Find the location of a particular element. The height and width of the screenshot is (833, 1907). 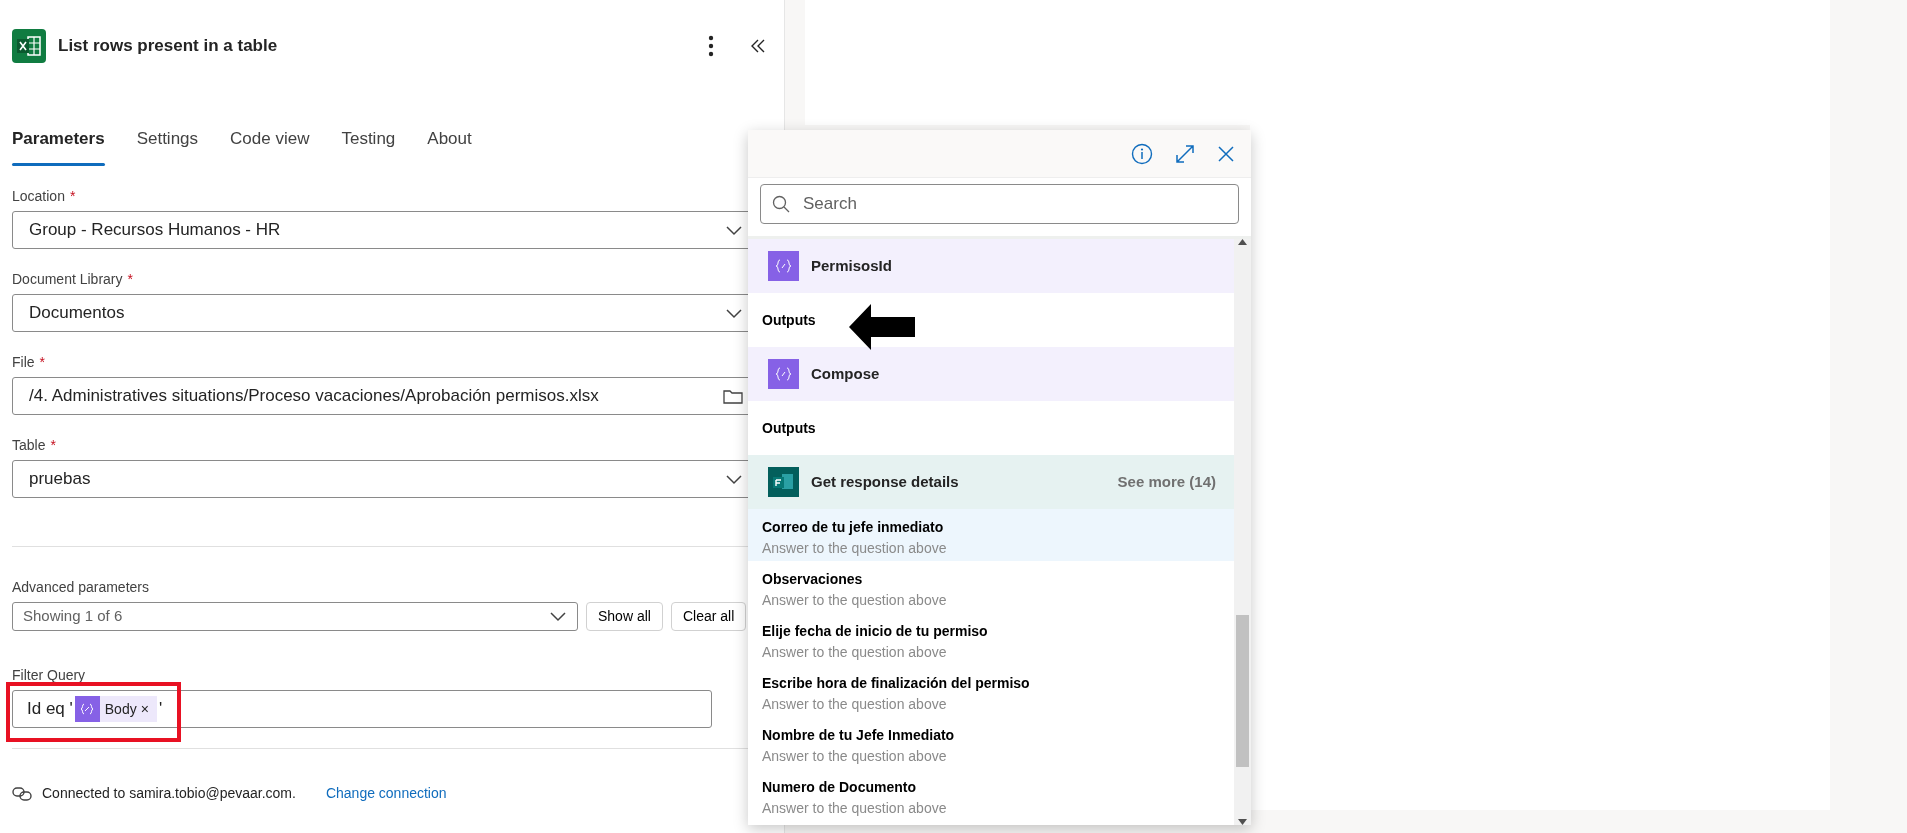

tab: About is located at coordinates (449, 144).